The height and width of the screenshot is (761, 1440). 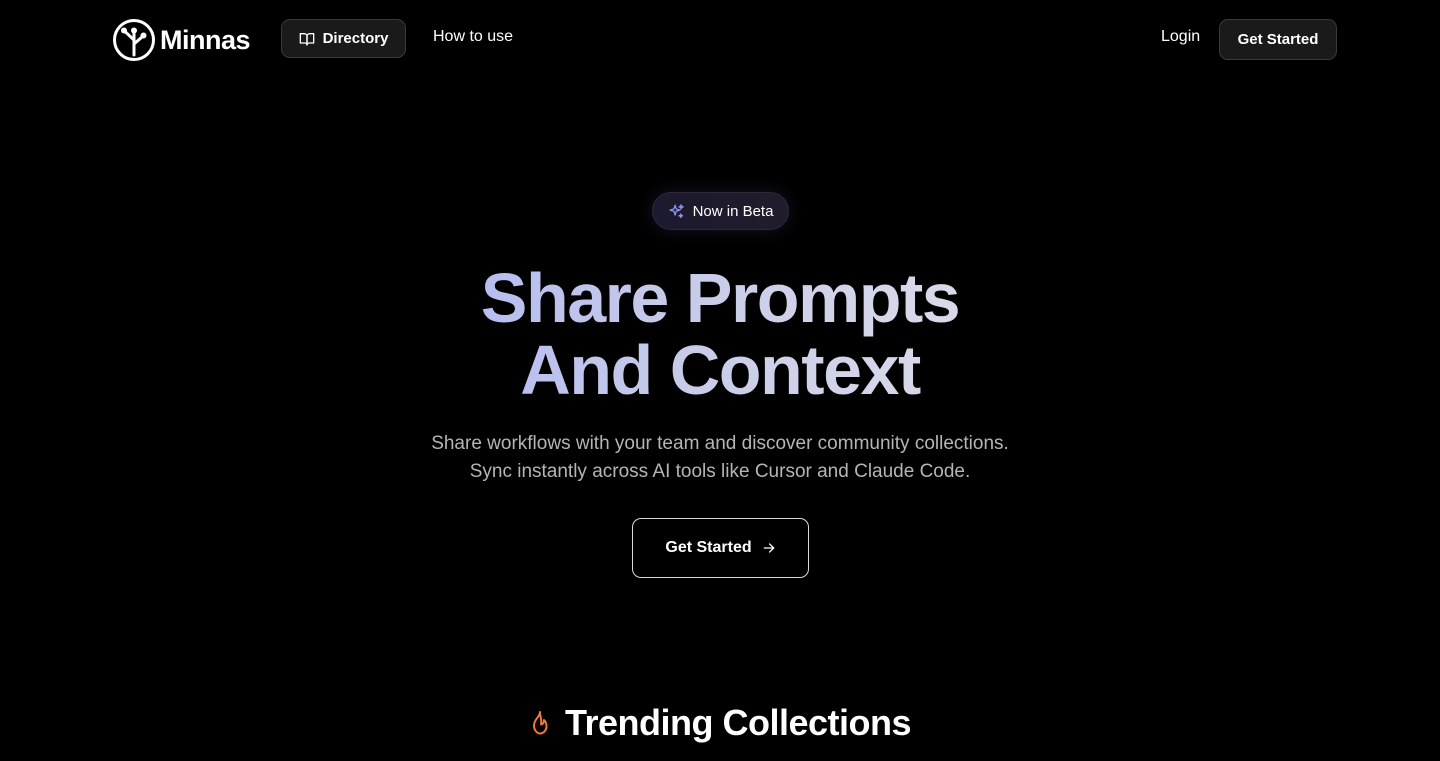 What do you see at coordinates (1180, 37) in the screenshot?
I see `login-link: Login` at bounding box center [1180, 37].